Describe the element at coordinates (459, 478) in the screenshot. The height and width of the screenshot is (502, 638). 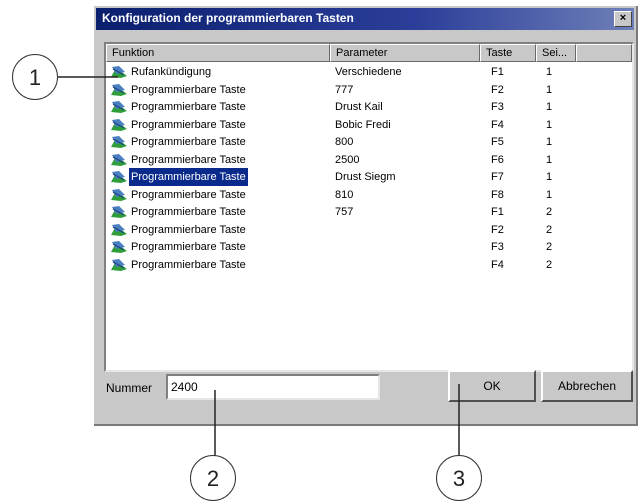
I see `callout-3: 3` at that location.